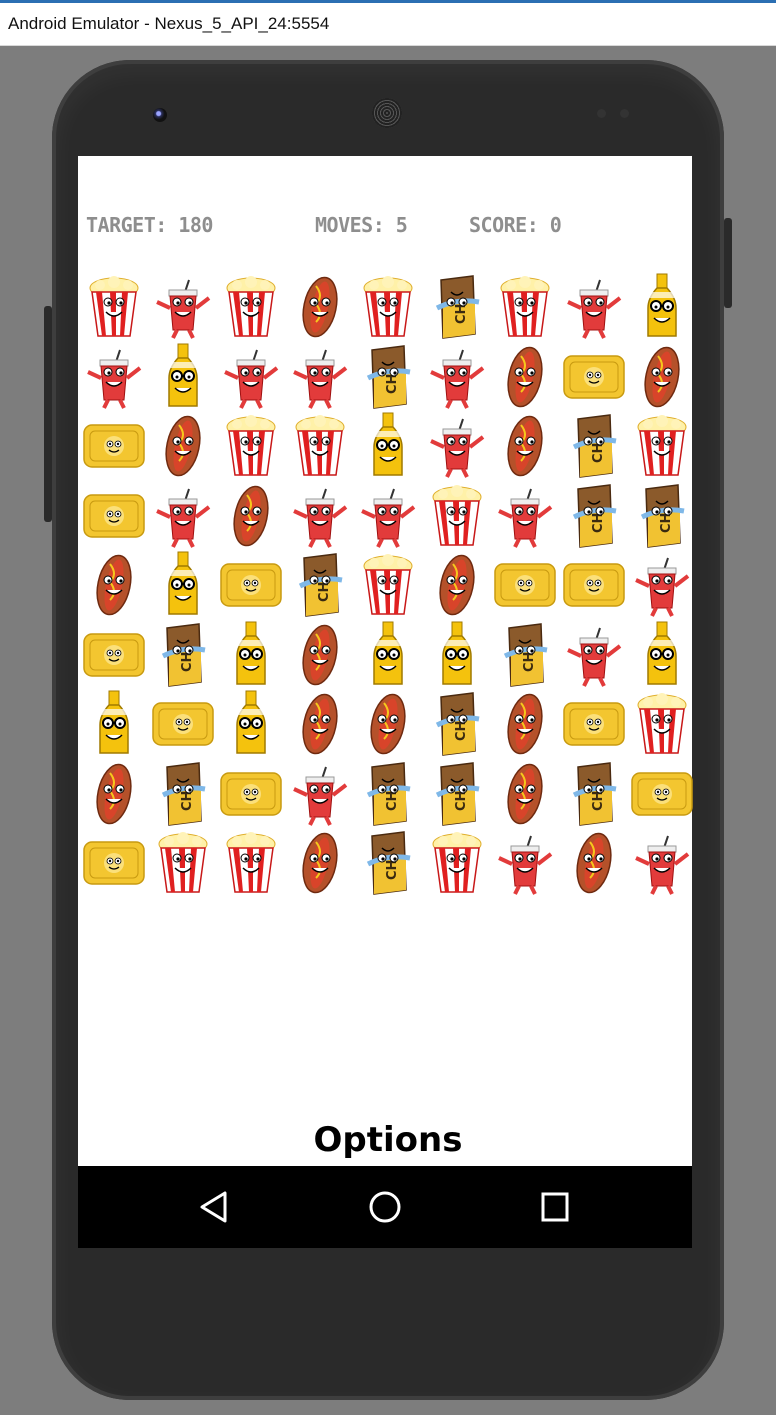 The image size is (776, 1415). What do you see at coordinates (388, 1140) in the screenshot?
I see `options-button: Options` at bounding box center [388, 1140].